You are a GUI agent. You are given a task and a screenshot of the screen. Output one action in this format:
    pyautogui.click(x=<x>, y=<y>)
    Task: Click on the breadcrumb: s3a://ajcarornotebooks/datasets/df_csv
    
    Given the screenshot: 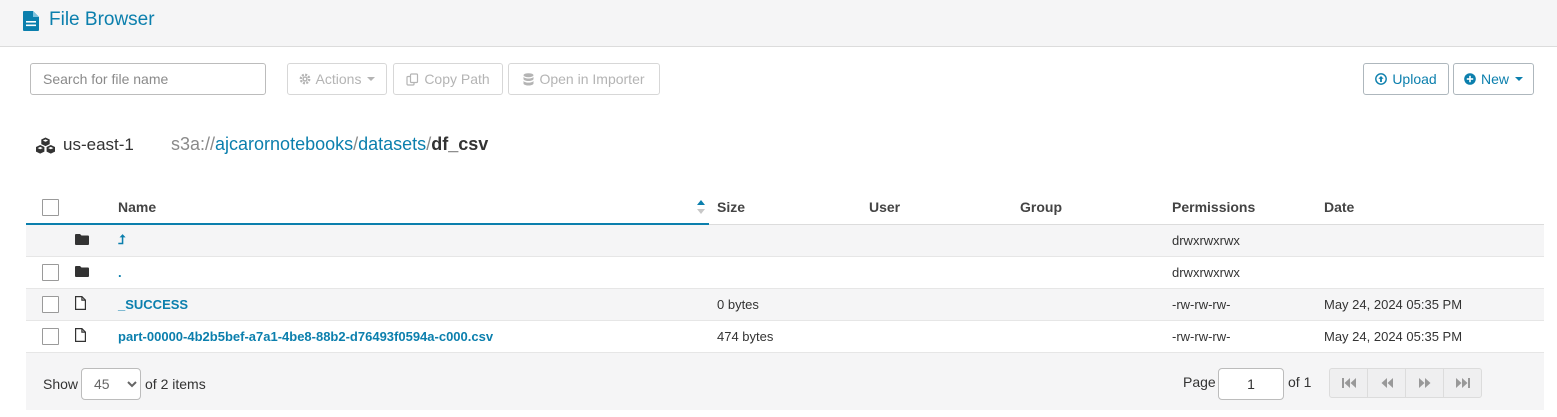 What is the action you would take?
    pyautogui.click(x=329, y=144)
    